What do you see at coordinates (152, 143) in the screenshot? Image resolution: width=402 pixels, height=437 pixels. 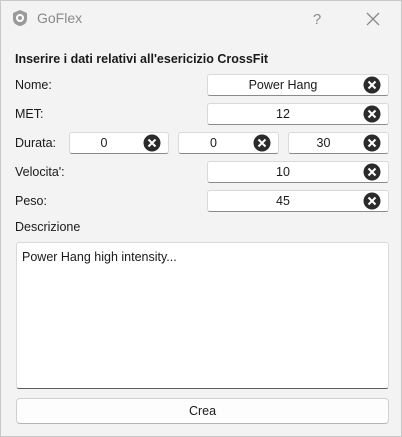 I see `durata-hours-clear-icon` at bounding box center [152, 143].